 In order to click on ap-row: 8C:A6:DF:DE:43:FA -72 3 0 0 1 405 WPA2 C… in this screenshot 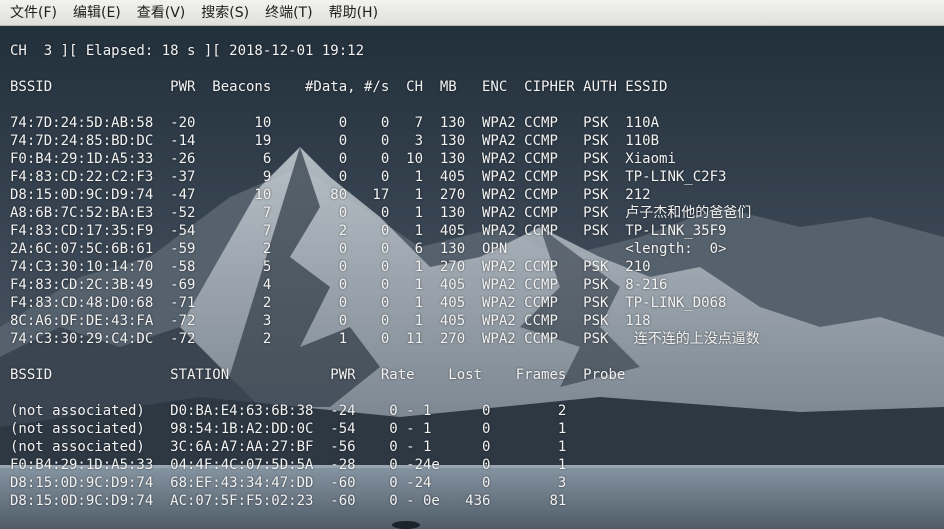, I will do `click(330, 321)`.